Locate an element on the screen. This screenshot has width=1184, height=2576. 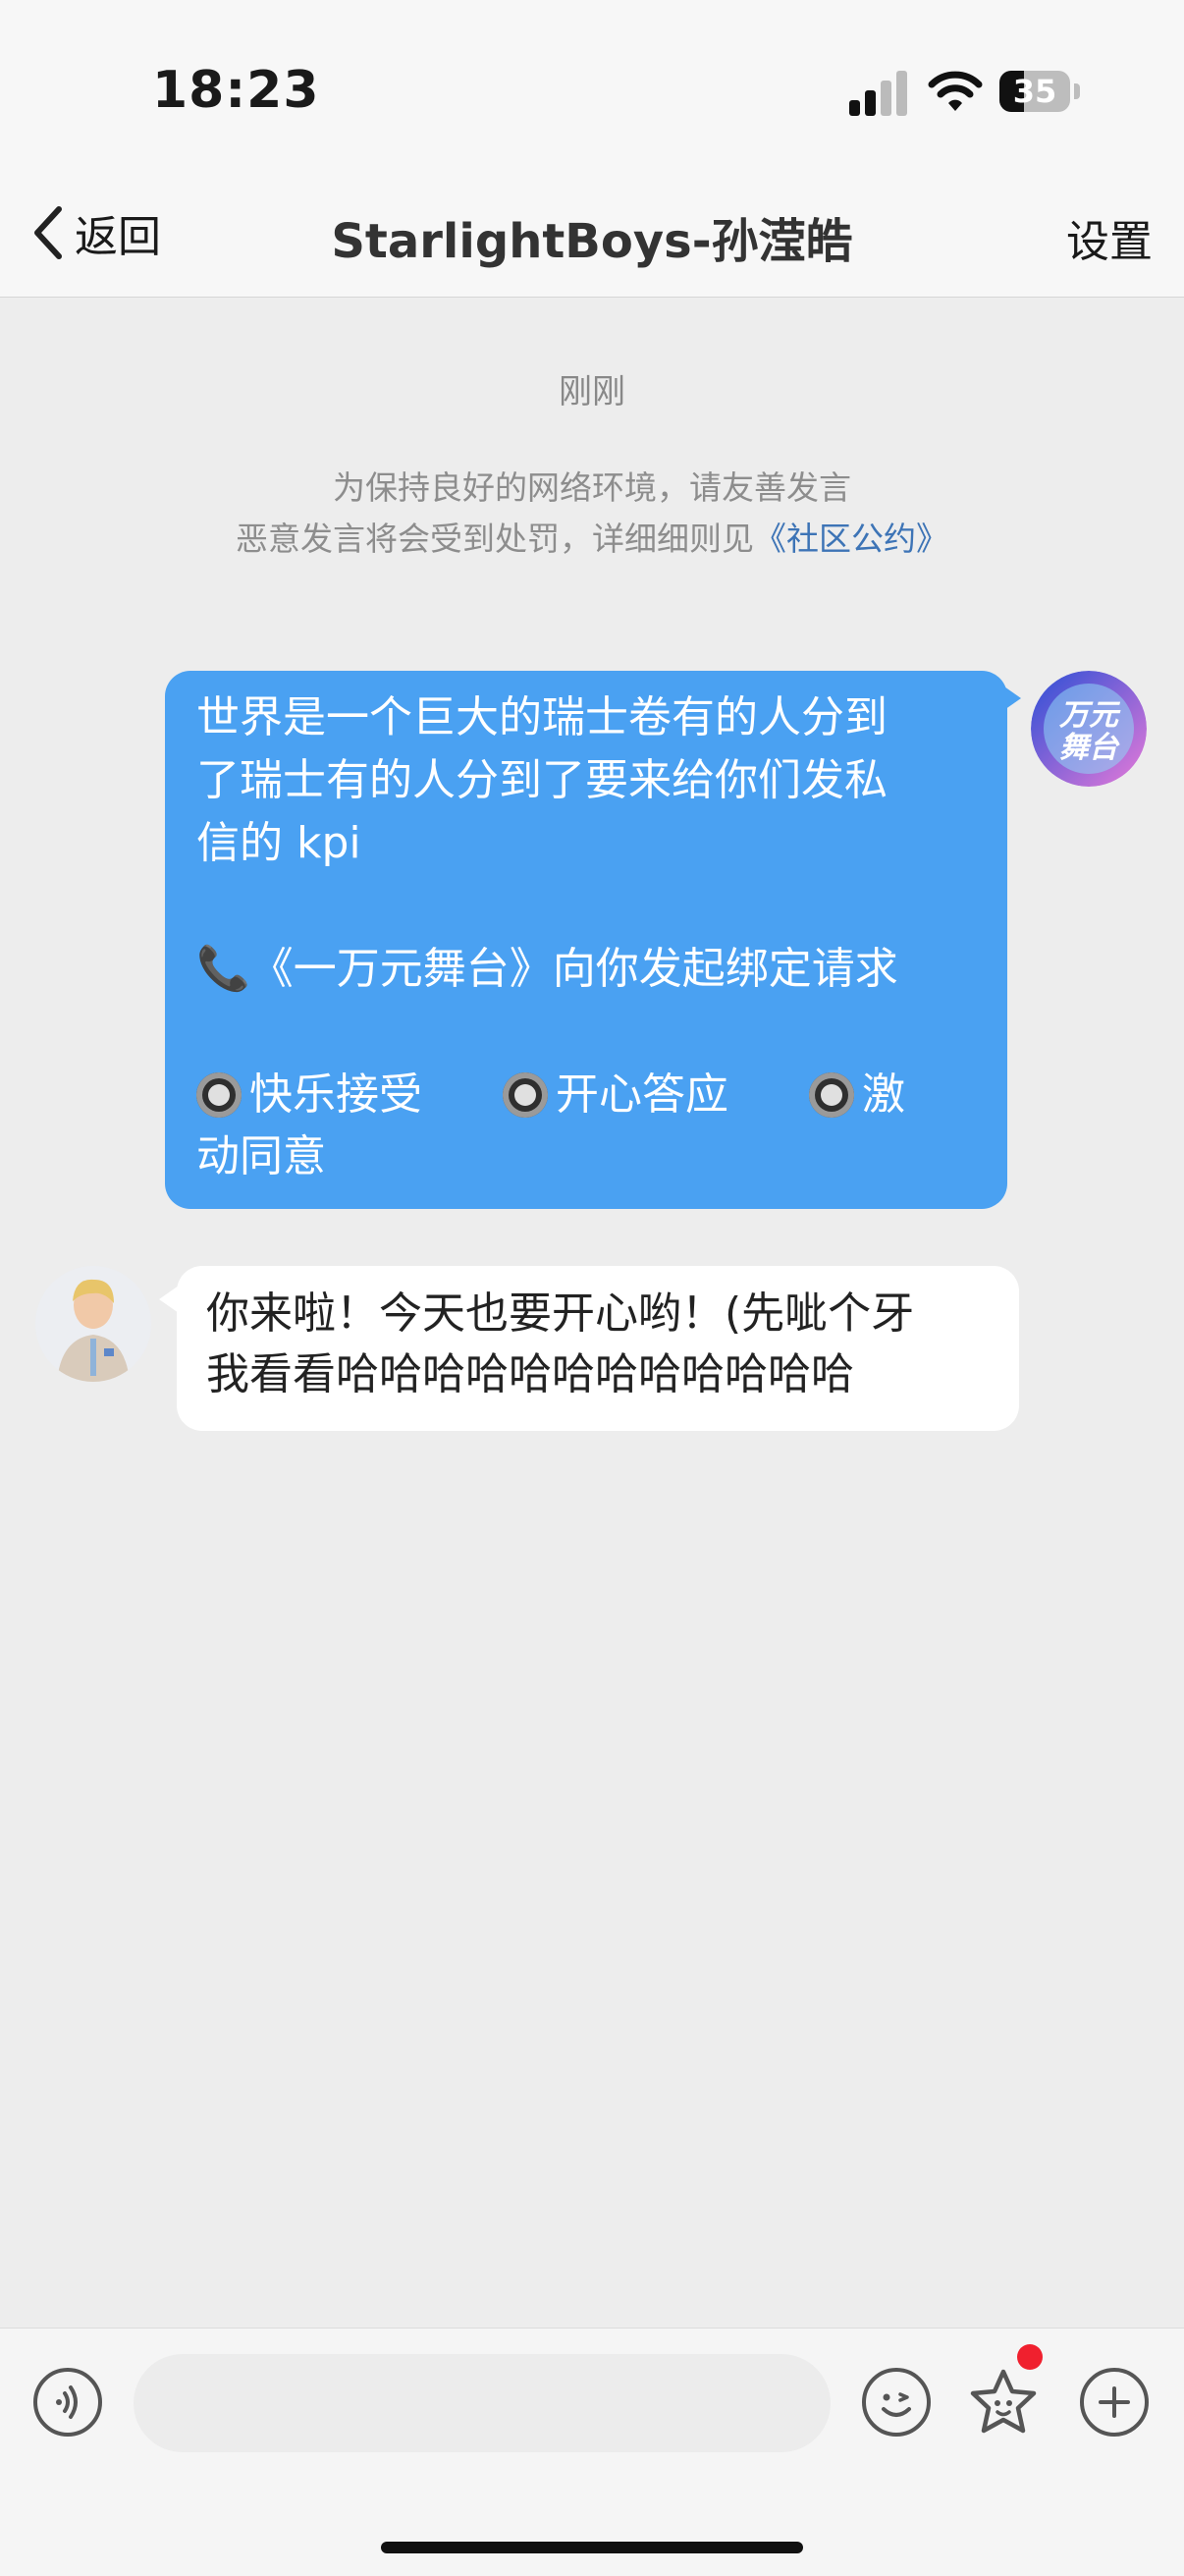
notice-line-2: 恶意发言将会受到处罚，详细细则见《社区公约》 is located at coordinates (592, 539).